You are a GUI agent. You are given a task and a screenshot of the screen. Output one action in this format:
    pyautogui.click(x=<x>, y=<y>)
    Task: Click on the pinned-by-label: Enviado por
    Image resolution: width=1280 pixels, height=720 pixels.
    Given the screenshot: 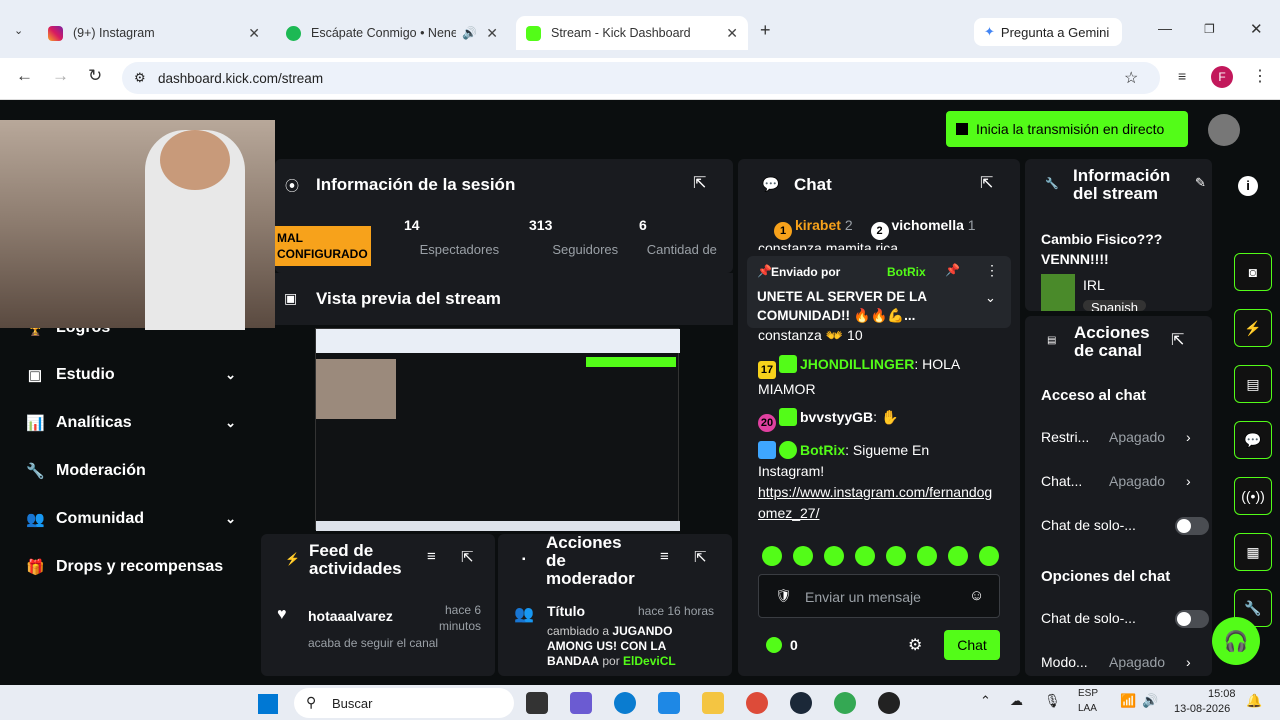 What is the action you would take?
    pyautogui.click(x=806, y=272)
    